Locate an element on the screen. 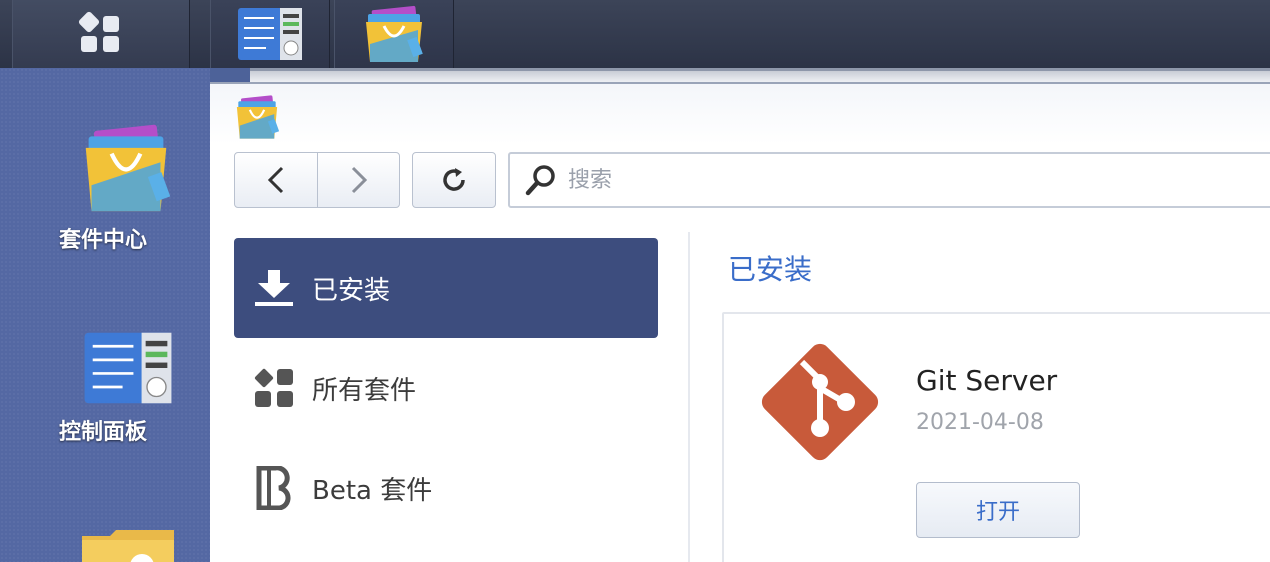 This screenshot has height=562, width=1270. sidebar-item-label: 所有套件 is located at coordinates (364, 390).